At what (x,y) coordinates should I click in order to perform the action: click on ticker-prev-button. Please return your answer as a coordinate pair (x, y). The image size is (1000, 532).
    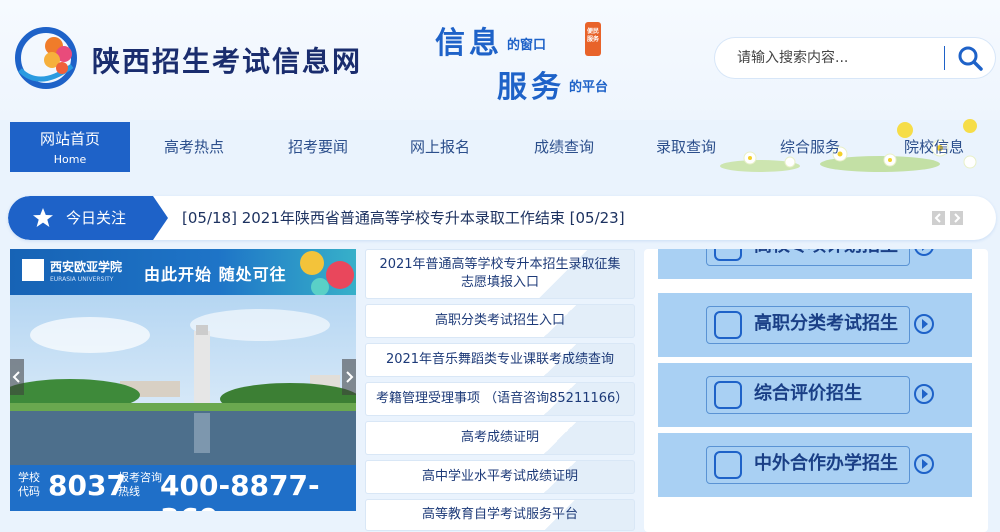
    Looking at the image, I should click on (938, 218).